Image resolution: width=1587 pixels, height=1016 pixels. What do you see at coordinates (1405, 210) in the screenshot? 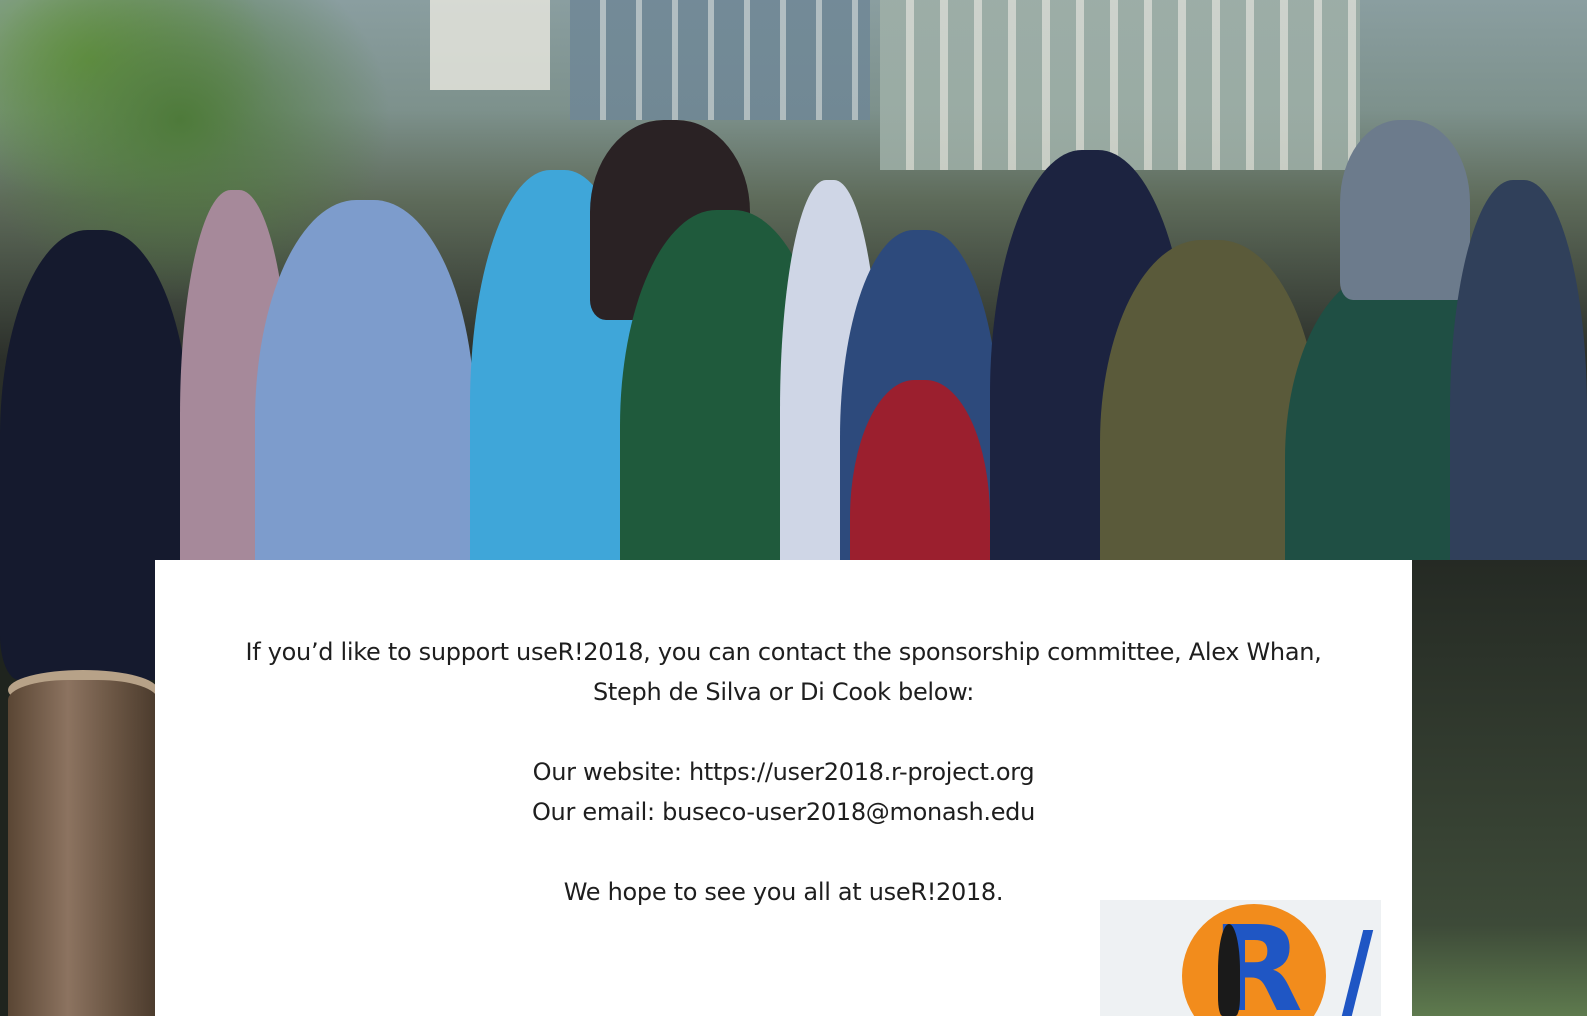
I see `person` at bounding box center [1405, 210].